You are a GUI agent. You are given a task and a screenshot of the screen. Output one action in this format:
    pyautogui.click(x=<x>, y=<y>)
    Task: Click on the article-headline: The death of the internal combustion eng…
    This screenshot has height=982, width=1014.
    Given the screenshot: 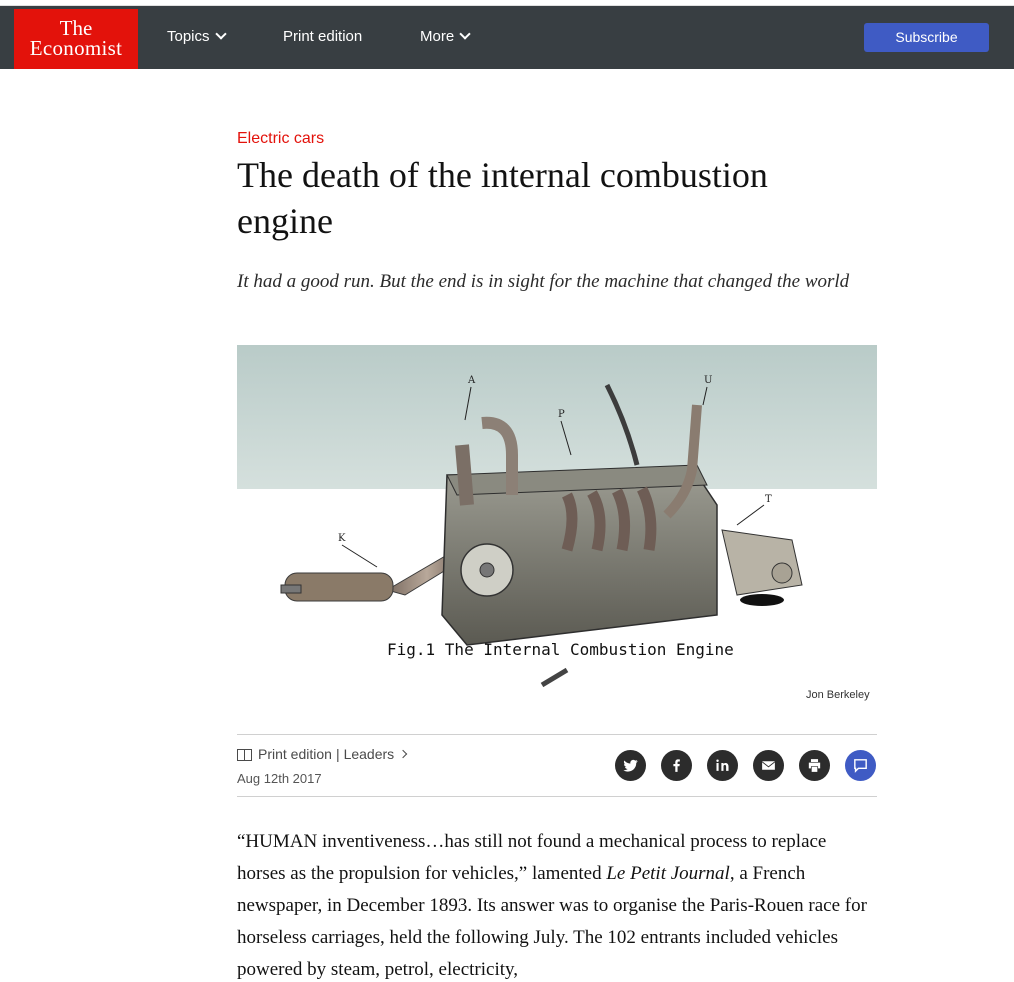 What is the action you would take?
    pyautogui.click(x=502, y=198)
    